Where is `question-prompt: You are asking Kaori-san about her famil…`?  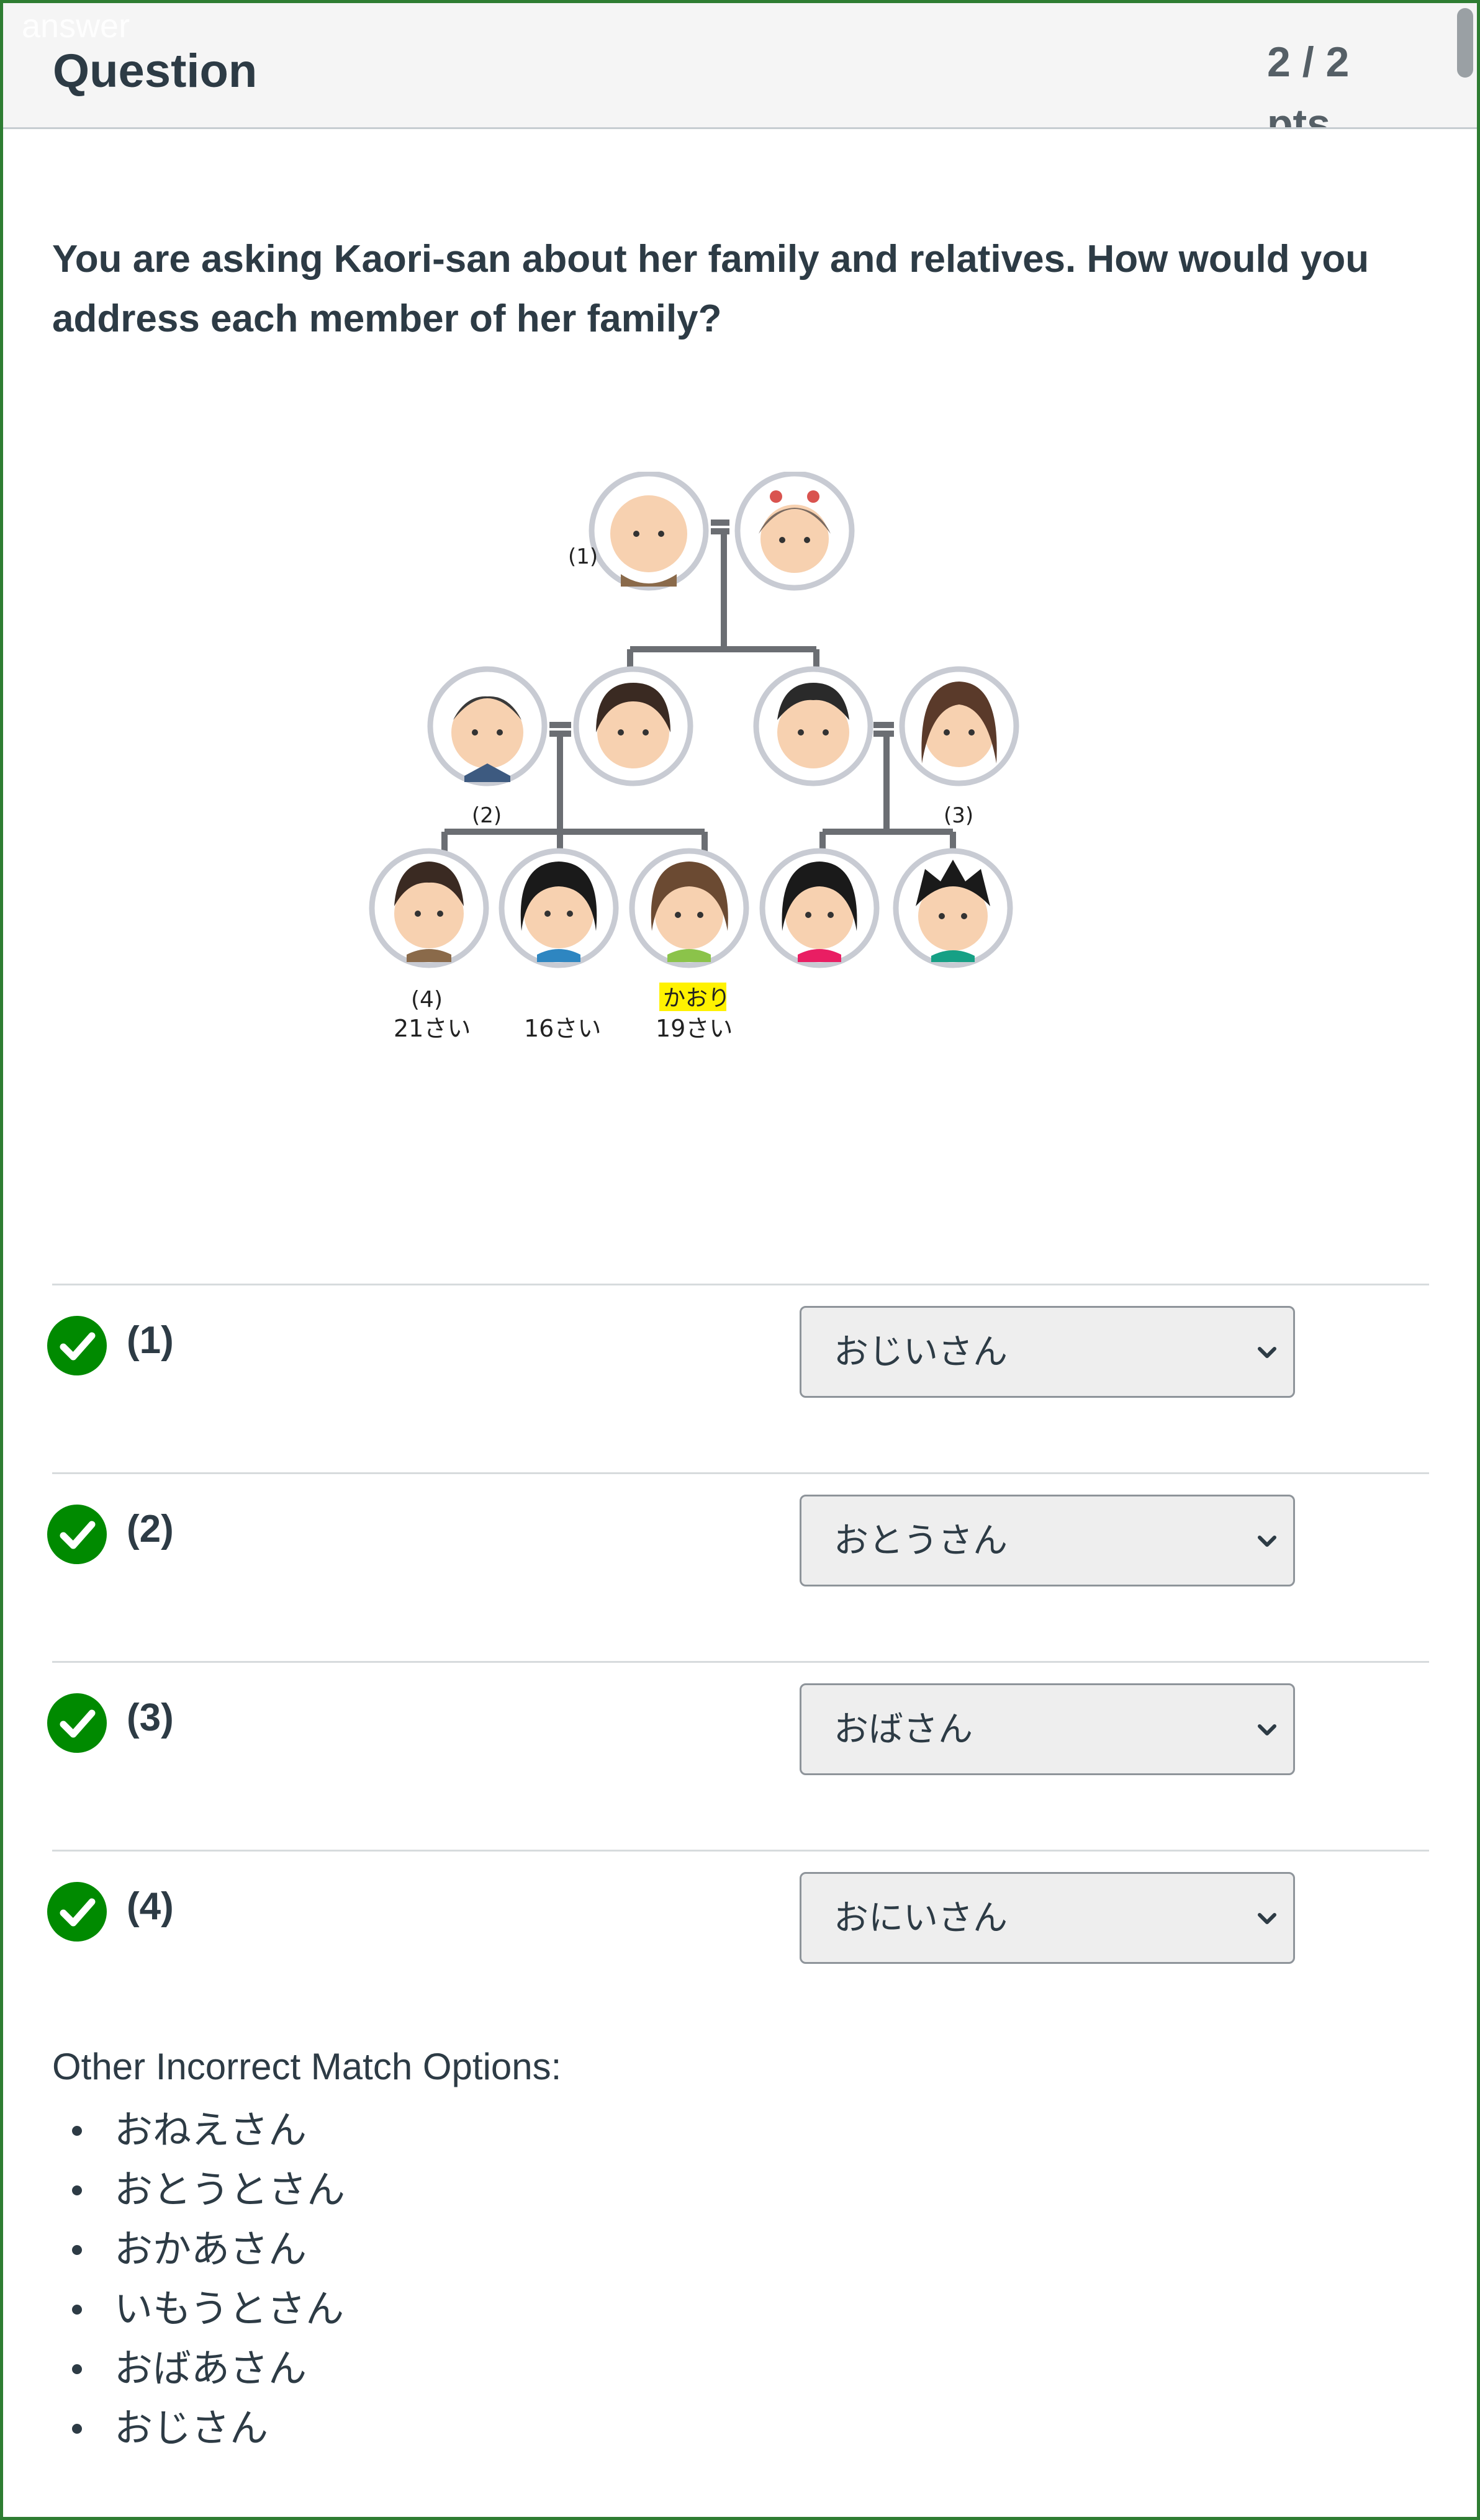 question-prompt: You are asking Kaori-san about her famil… is located at coordinates (711, 289).